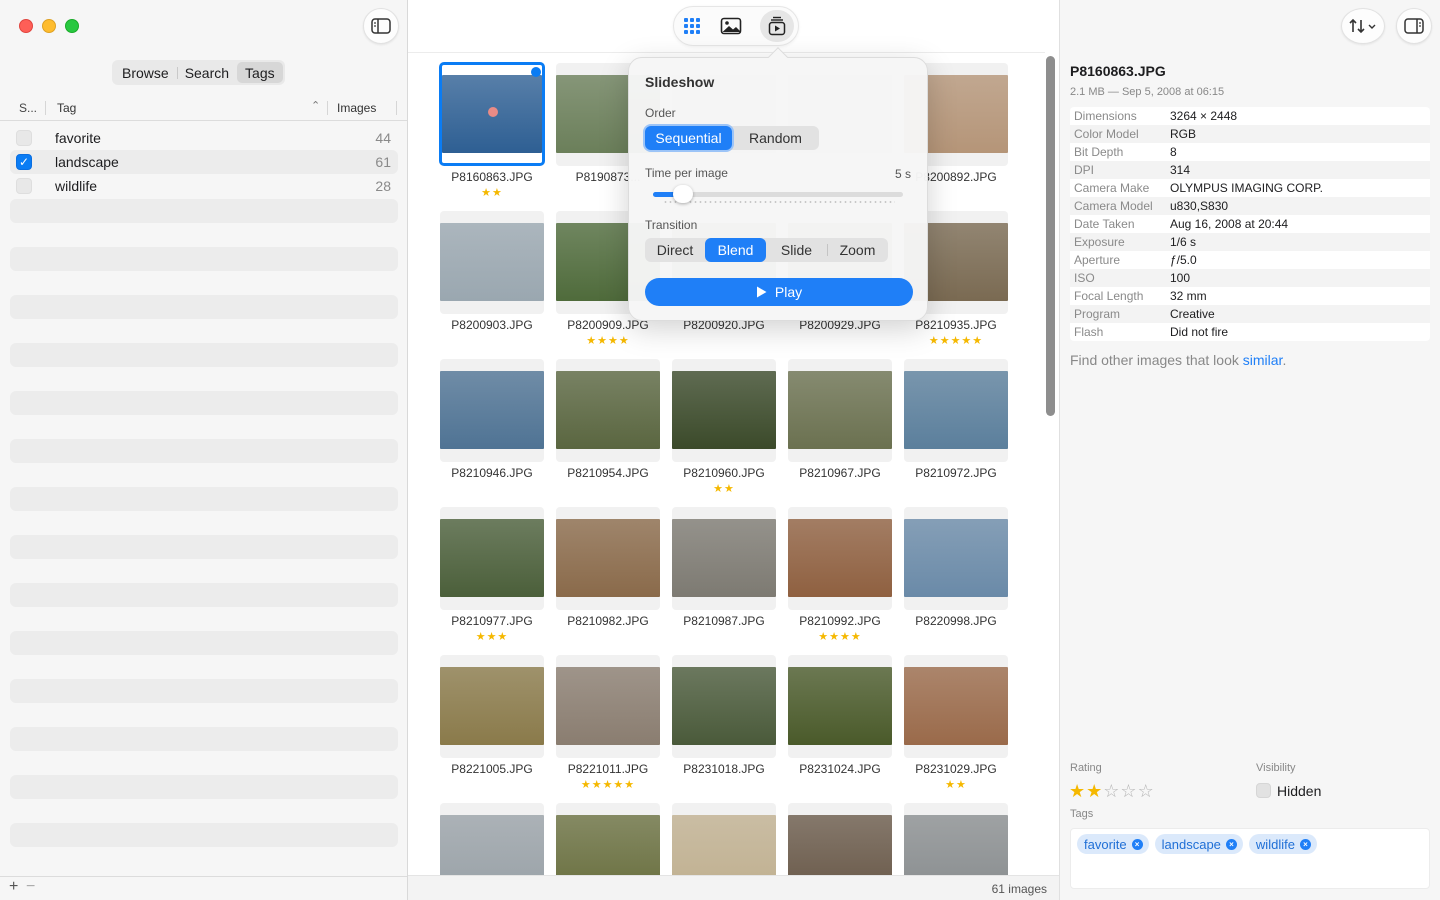 The width and height of the screenshot is (1440, 900). I want to click on slider-knob, so click(683, 194).